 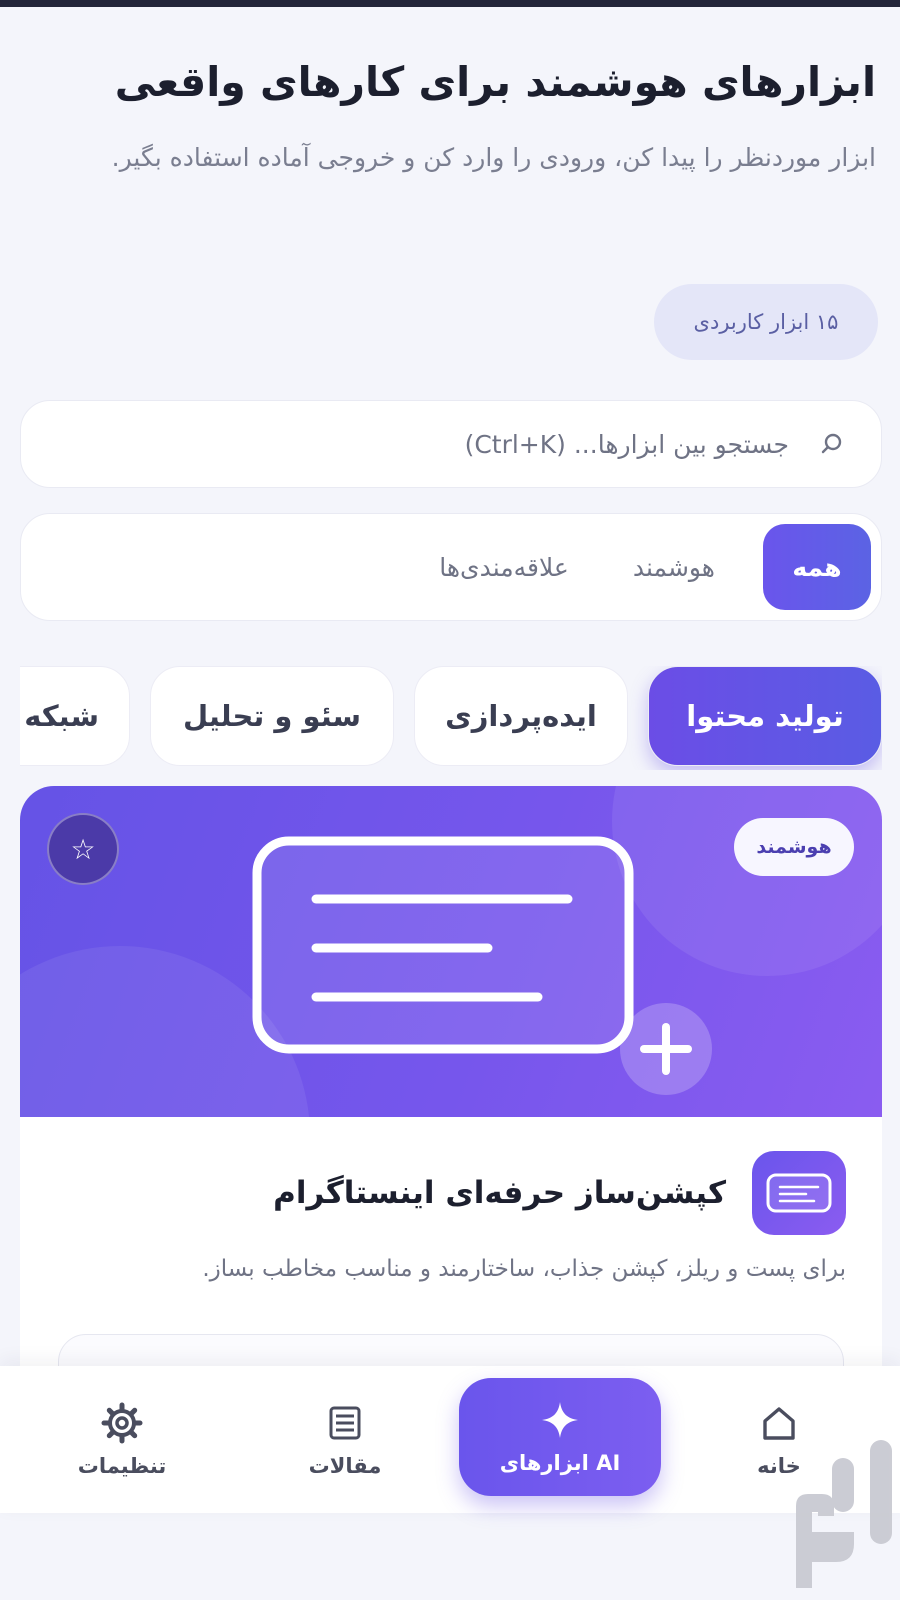 What do you see at coordinates (560, 1463) in the screenshot?
I see `nav-label: ابزارهای AI` at bounding box center [560, 1463].